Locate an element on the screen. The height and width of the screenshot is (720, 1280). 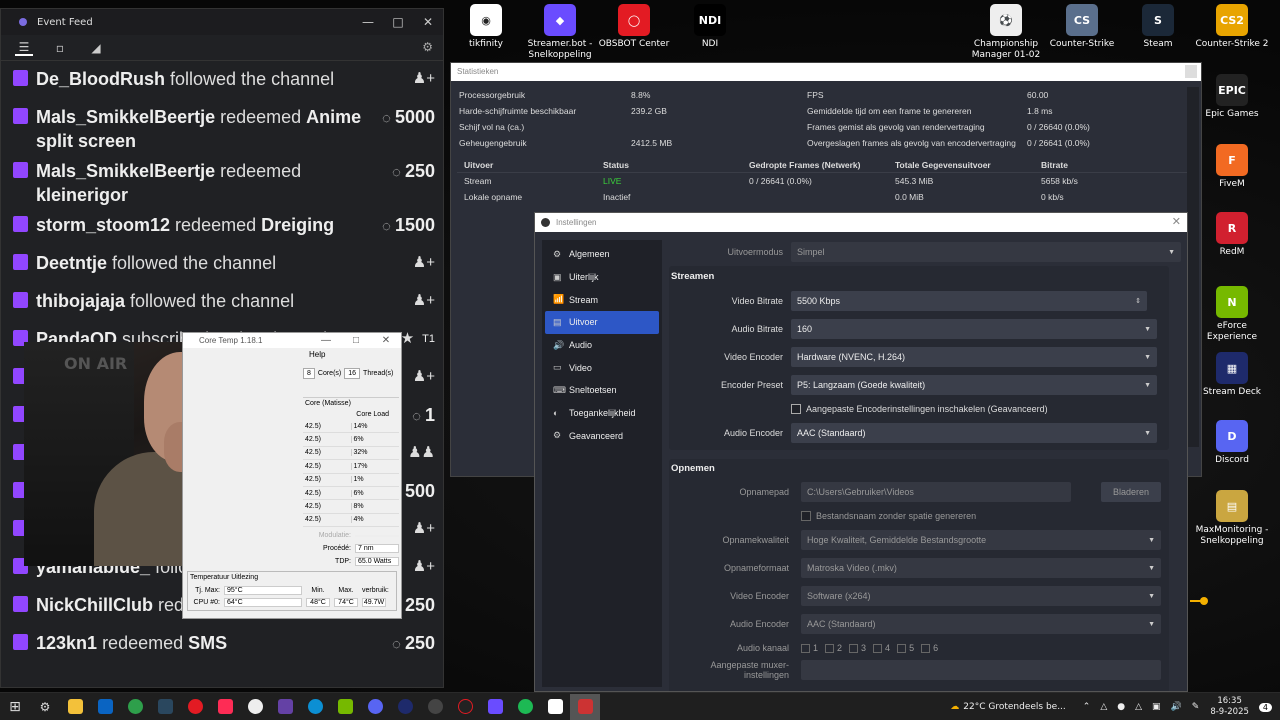
desktop-icon: NeForce Experience is located at coordinates (1232, 314).